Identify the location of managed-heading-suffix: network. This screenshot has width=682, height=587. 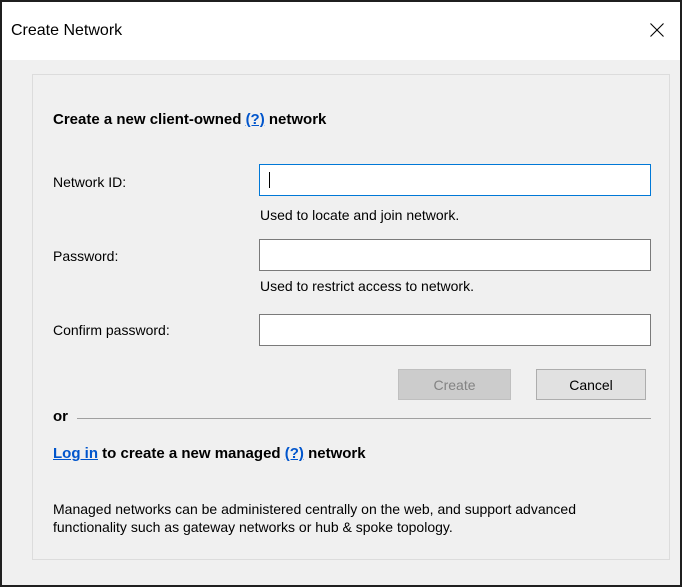
(337, 453).